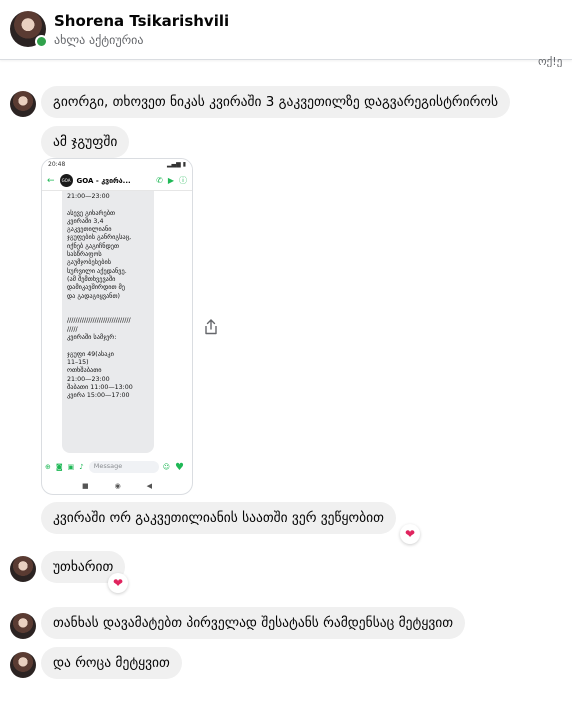 The width and height of the screenshot is (572, 711). Describe the element at coordinates (99, 40) in the screenshot. I see `contact-status: ახლა აქტიურია` at that location.